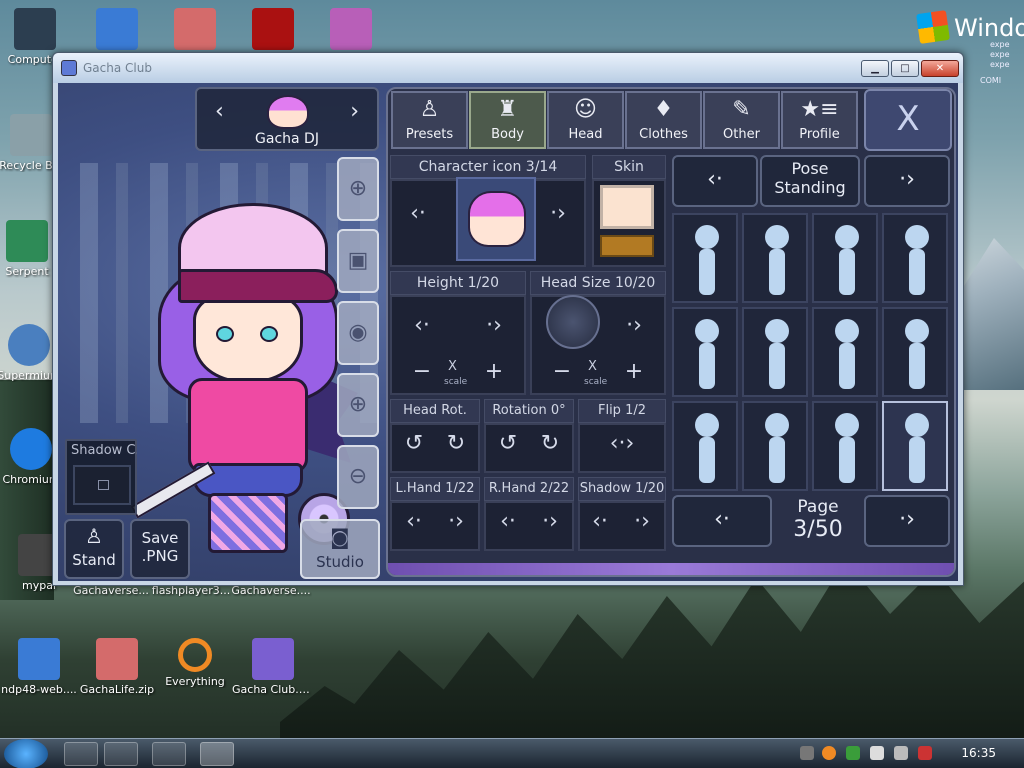 The height and width of the screenshot is (768, 1024). I want to click on page-indicator: Page 3/50, so click(818, 519).